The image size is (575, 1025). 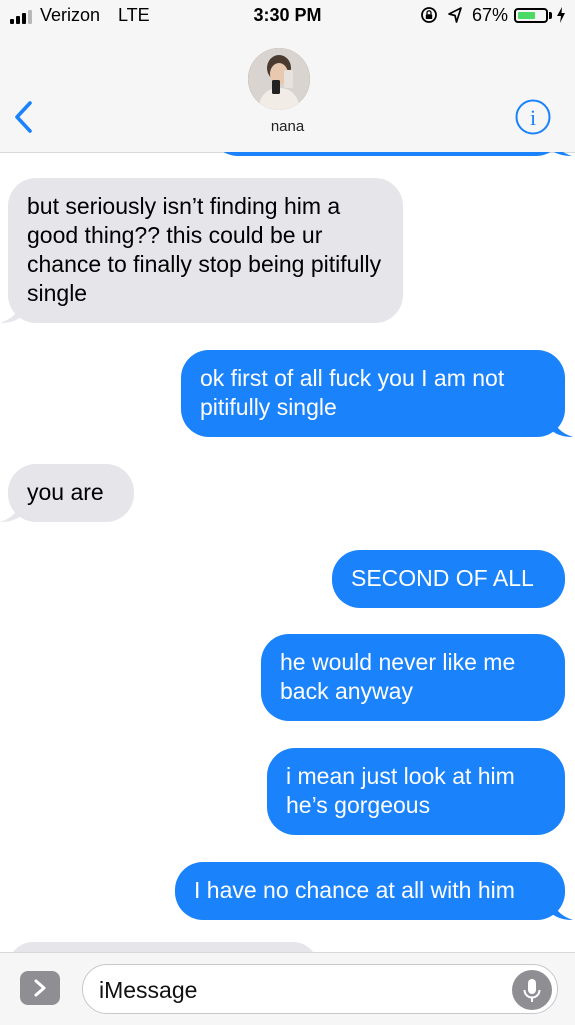 I want to click on message-bubble-sent: I have no chance at all with him, so click(x=374, y=891).